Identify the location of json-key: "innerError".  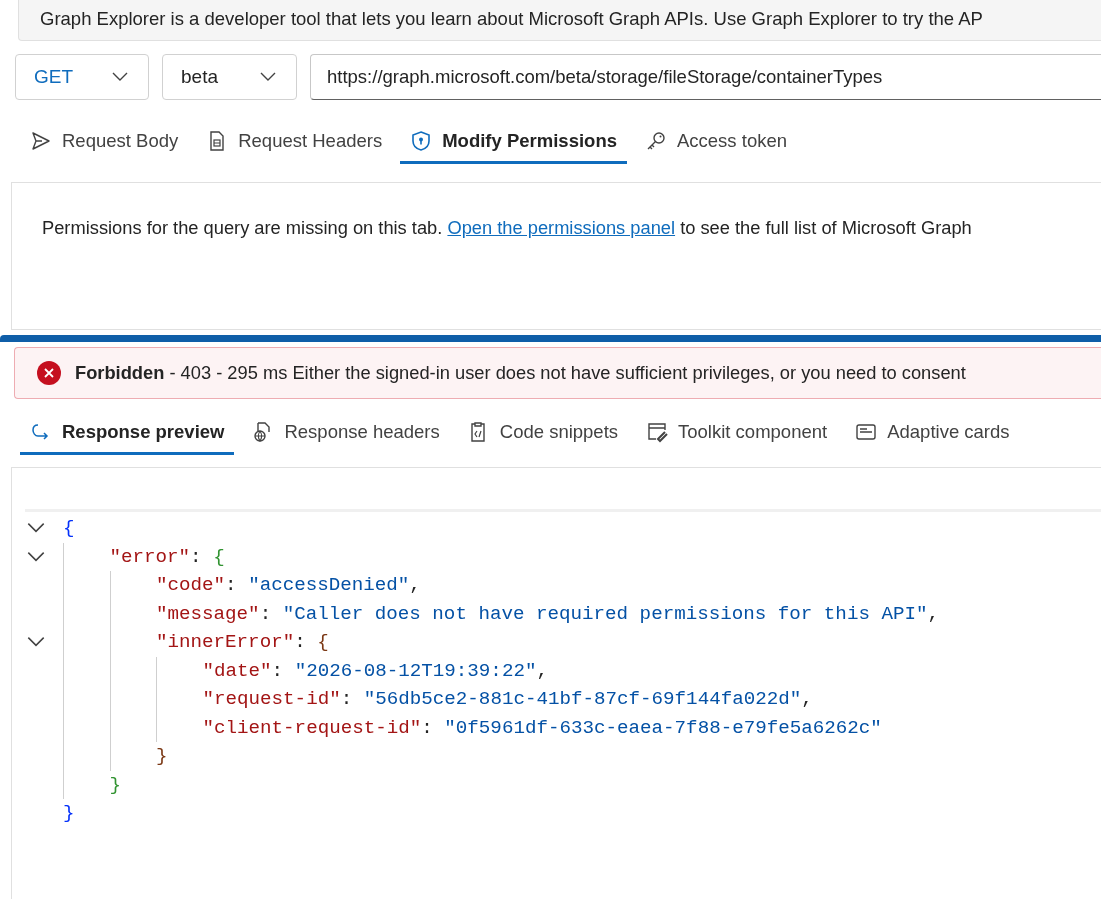
(225, 642).